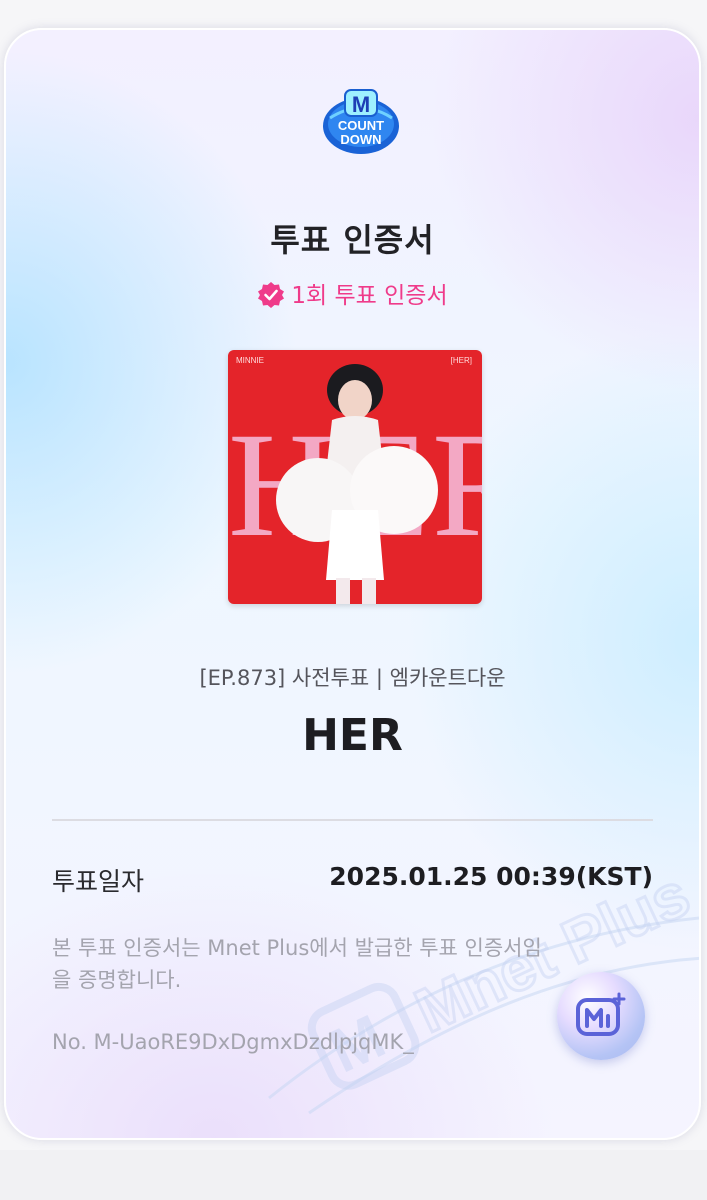 Image resolution: width=707 pixels, height=1200 pixels. Describe the element at coordinates (352, 678) in the screenshot. I see `episode-info: [EP.873] 사전투표 | 엠카운트다운` at that location.